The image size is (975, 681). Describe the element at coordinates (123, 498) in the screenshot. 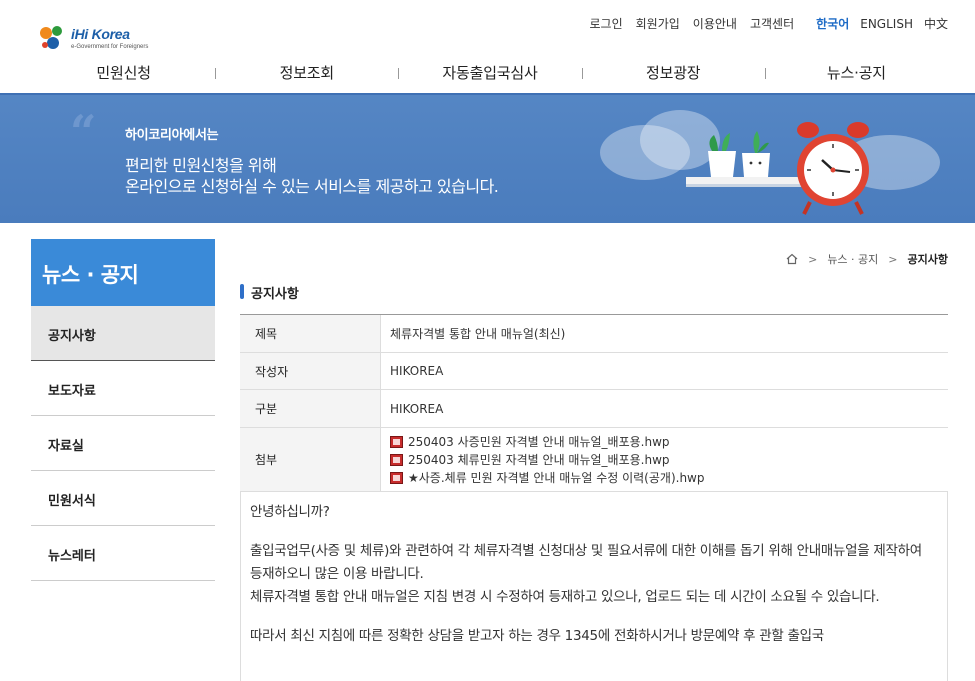

I see `side-item-forms: 민원서식` at that location.